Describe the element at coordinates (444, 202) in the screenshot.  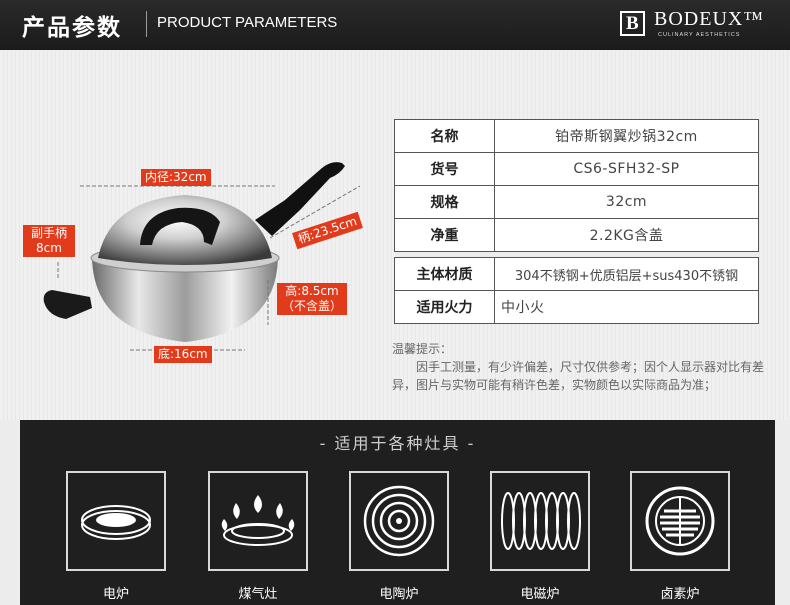
I see `spec-key: 规格` at that location.